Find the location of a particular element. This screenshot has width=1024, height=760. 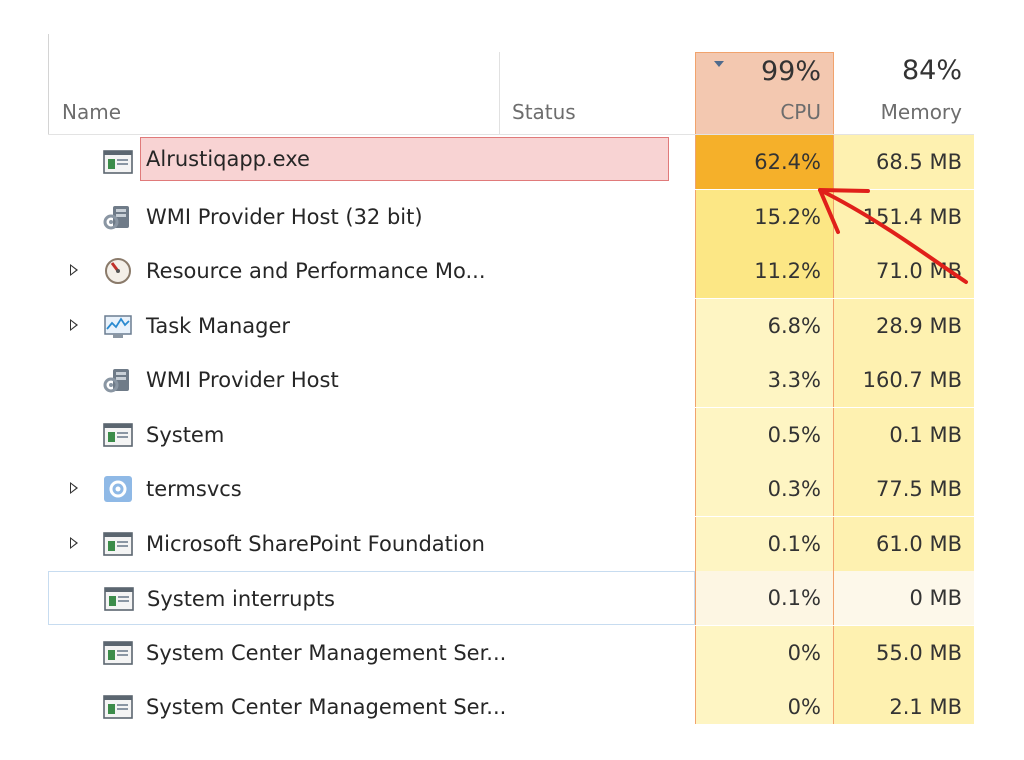

sort-descending-icon is located at coordinates (719, 64).